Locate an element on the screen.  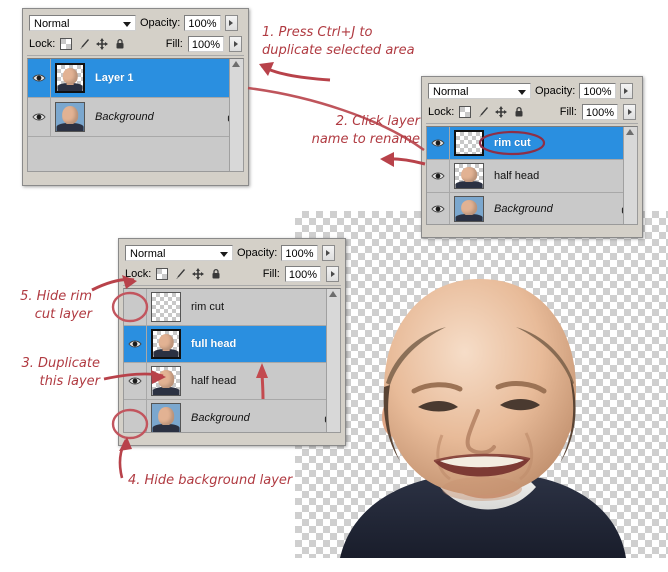
layer-list: rim cut full head half head Background is located at coordinates (232, 360).